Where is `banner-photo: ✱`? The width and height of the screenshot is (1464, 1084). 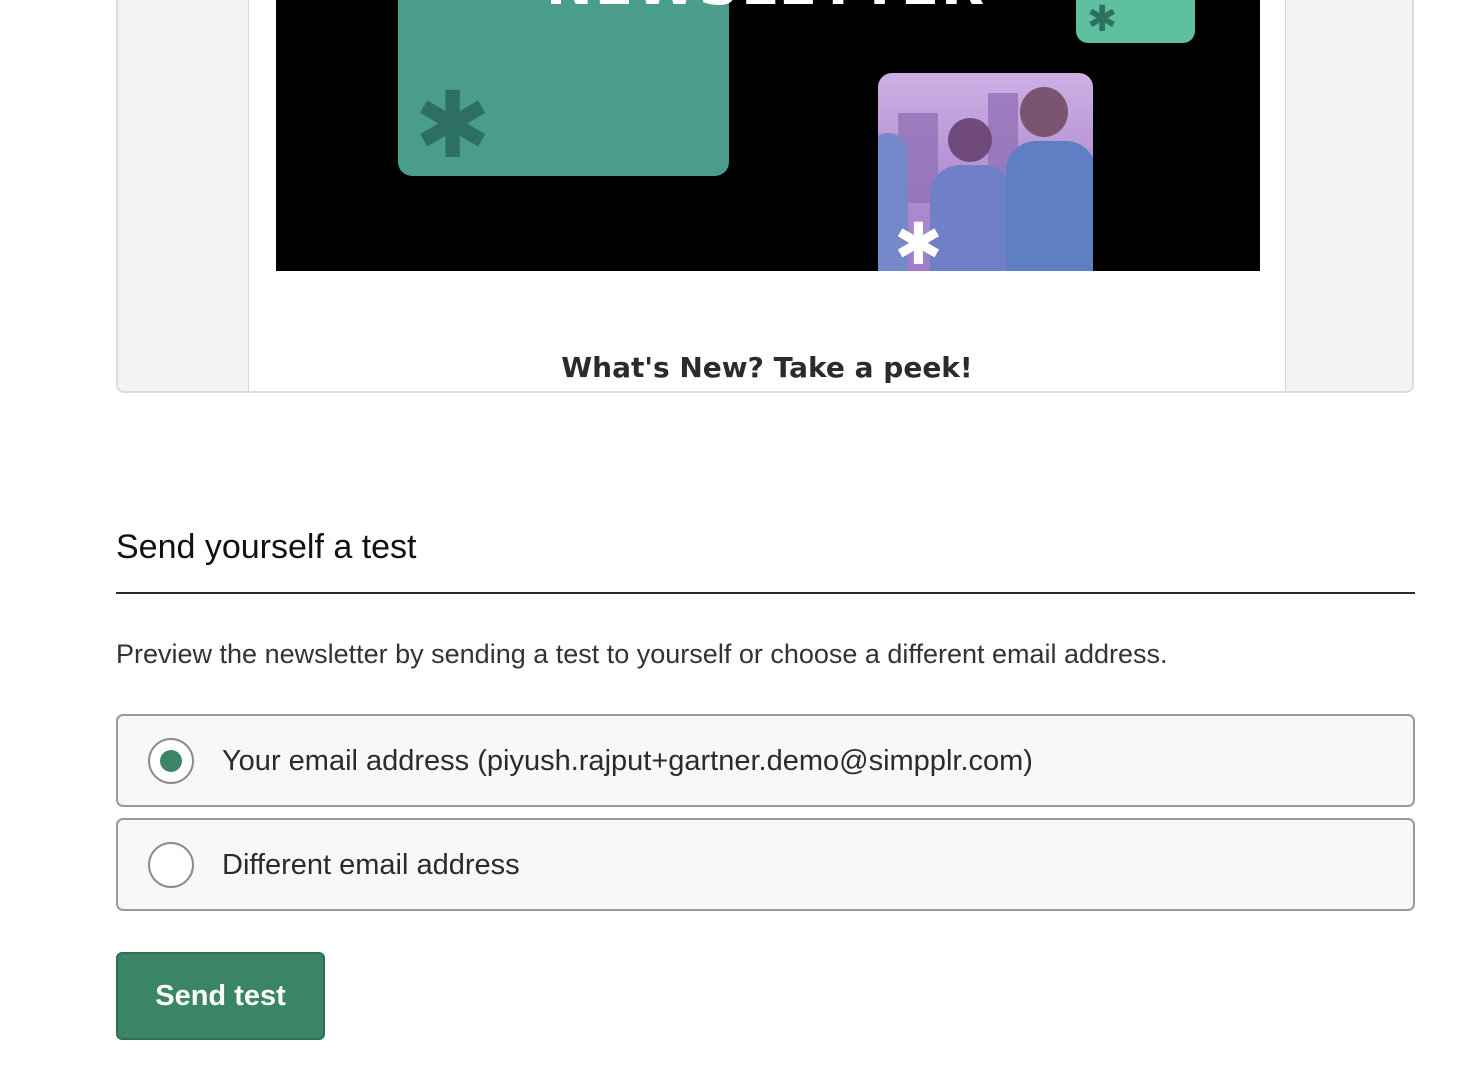
banner-photo: ✱ is located at coordinates (985, 172).